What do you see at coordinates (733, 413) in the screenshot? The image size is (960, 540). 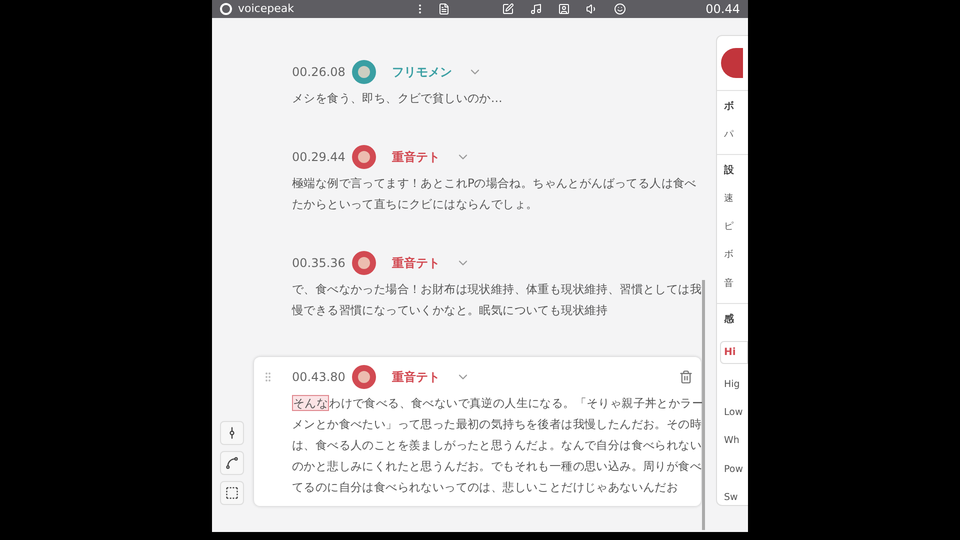 I see `setting-label: Low` at bounding box center [733, 413].